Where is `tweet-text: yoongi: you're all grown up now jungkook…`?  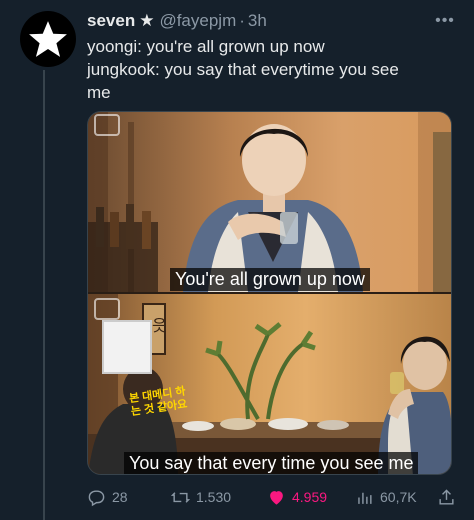
tweet-text: yoongi: you're all grown up now jungkook… is located at coordinates (272, 69).